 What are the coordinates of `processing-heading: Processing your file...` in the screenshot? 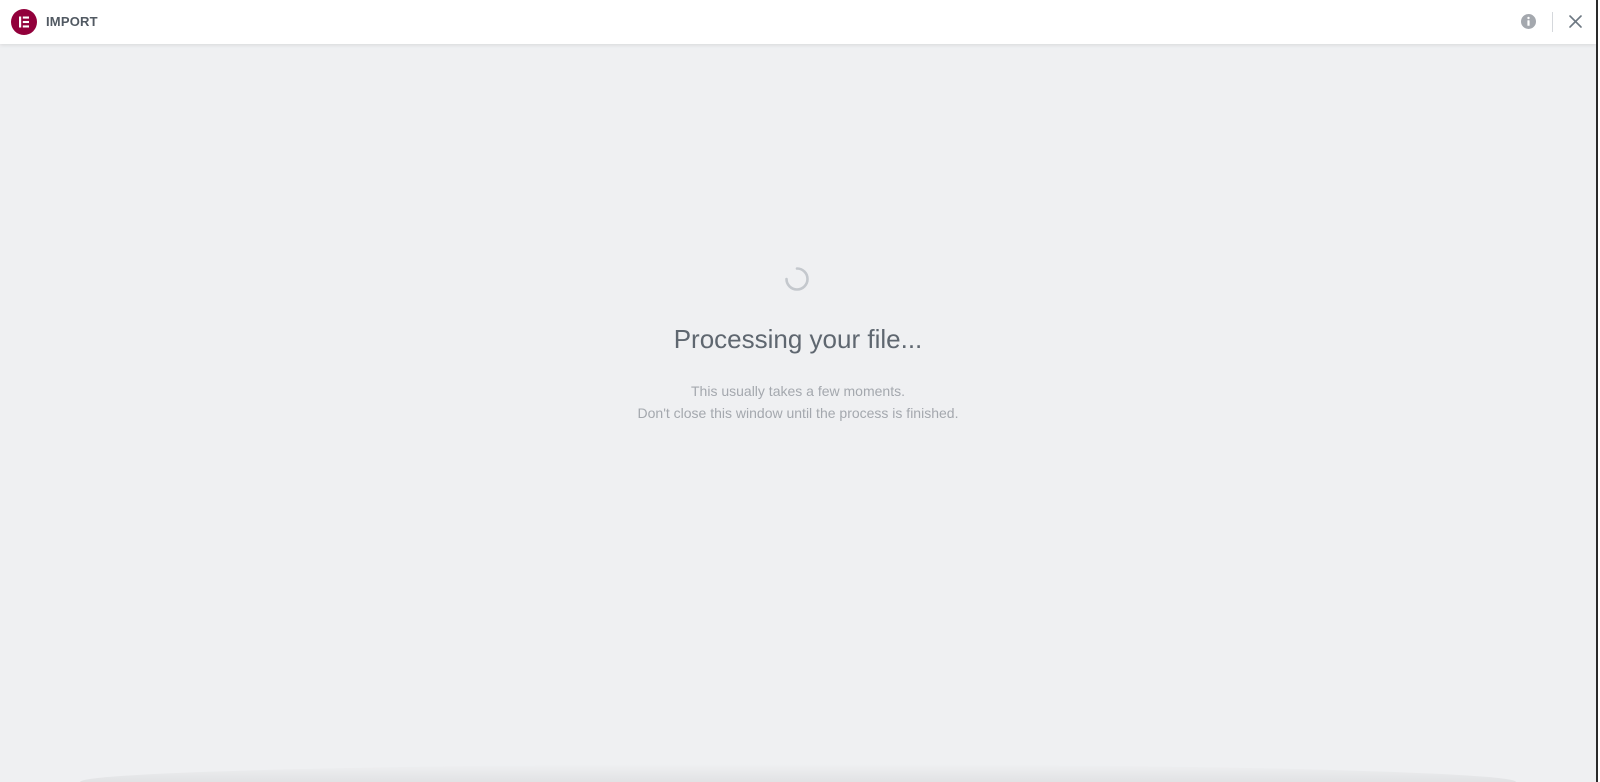 It's located at (798, 339).